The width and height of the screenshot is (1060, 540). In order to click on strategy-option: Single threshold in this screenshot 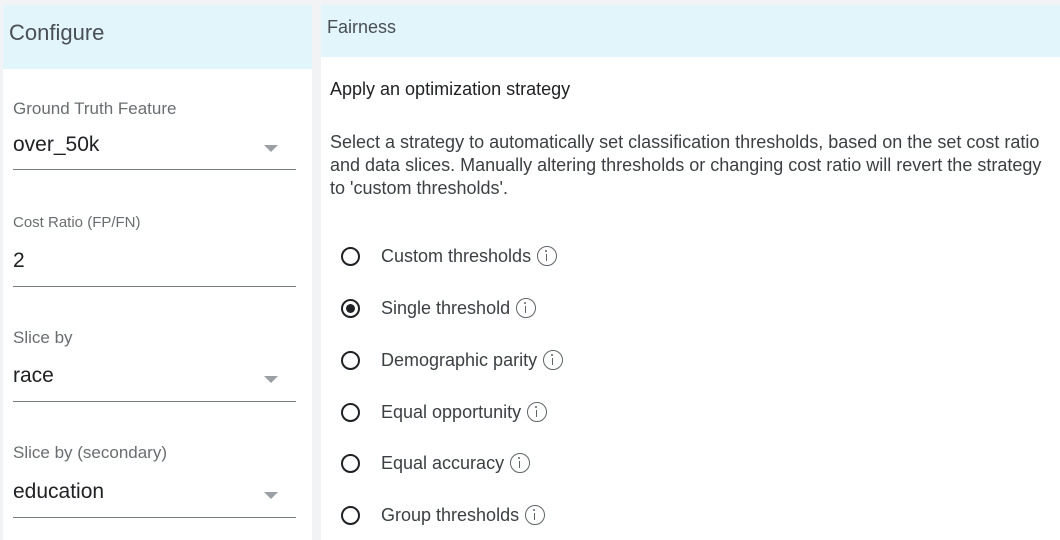, I will do `click(439, 308)`.